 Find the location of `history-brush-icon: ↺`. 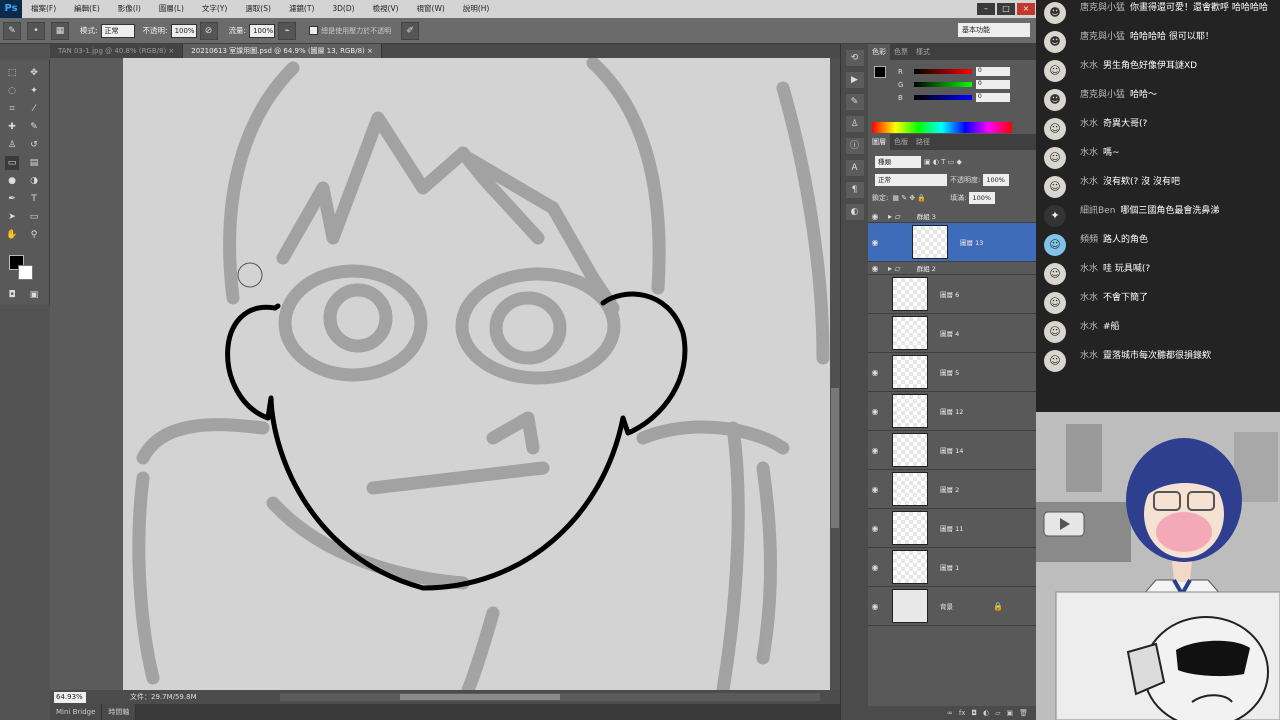

history-brush-icon: ↺ is located at coordinates (34, 145).